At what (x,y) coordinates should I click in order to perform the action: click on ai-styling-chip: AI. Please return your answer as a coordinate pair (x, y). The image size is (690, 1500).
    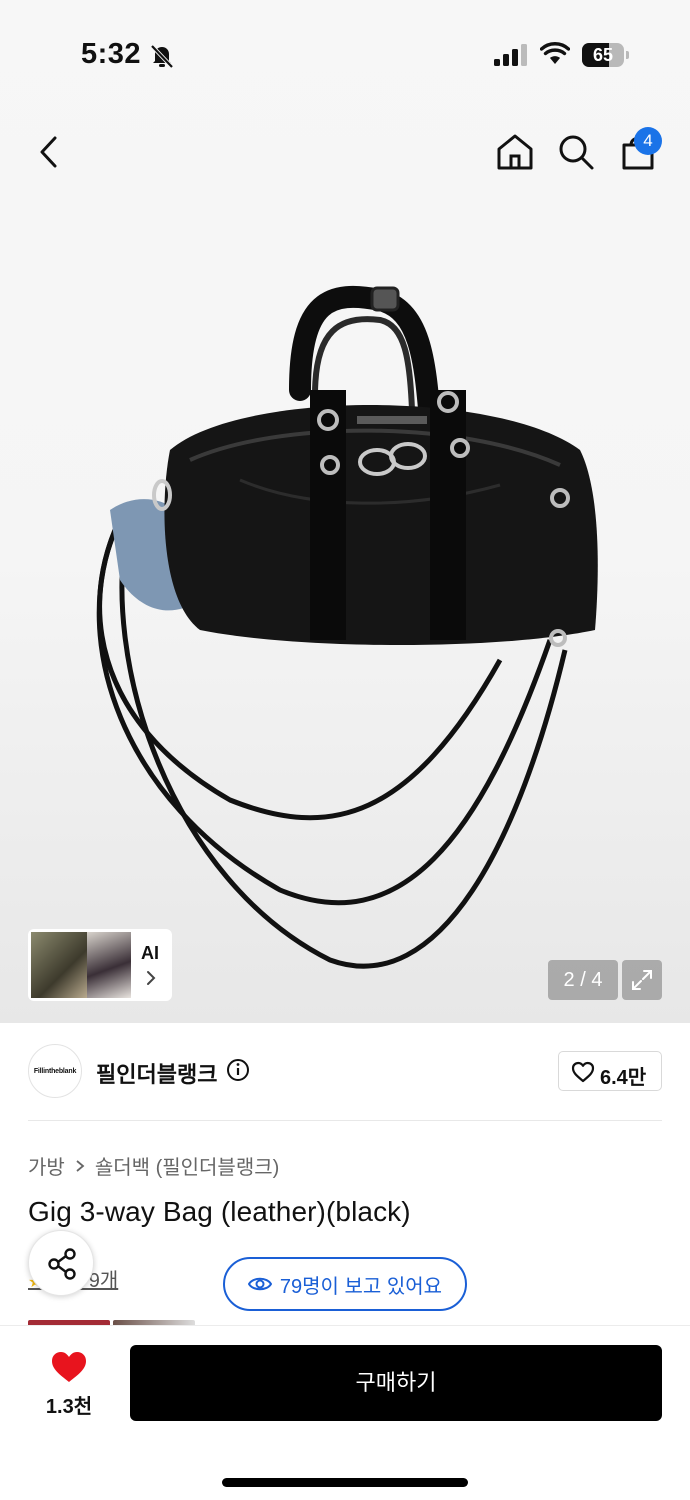
    Looking at the image, I should click on (100, 965).